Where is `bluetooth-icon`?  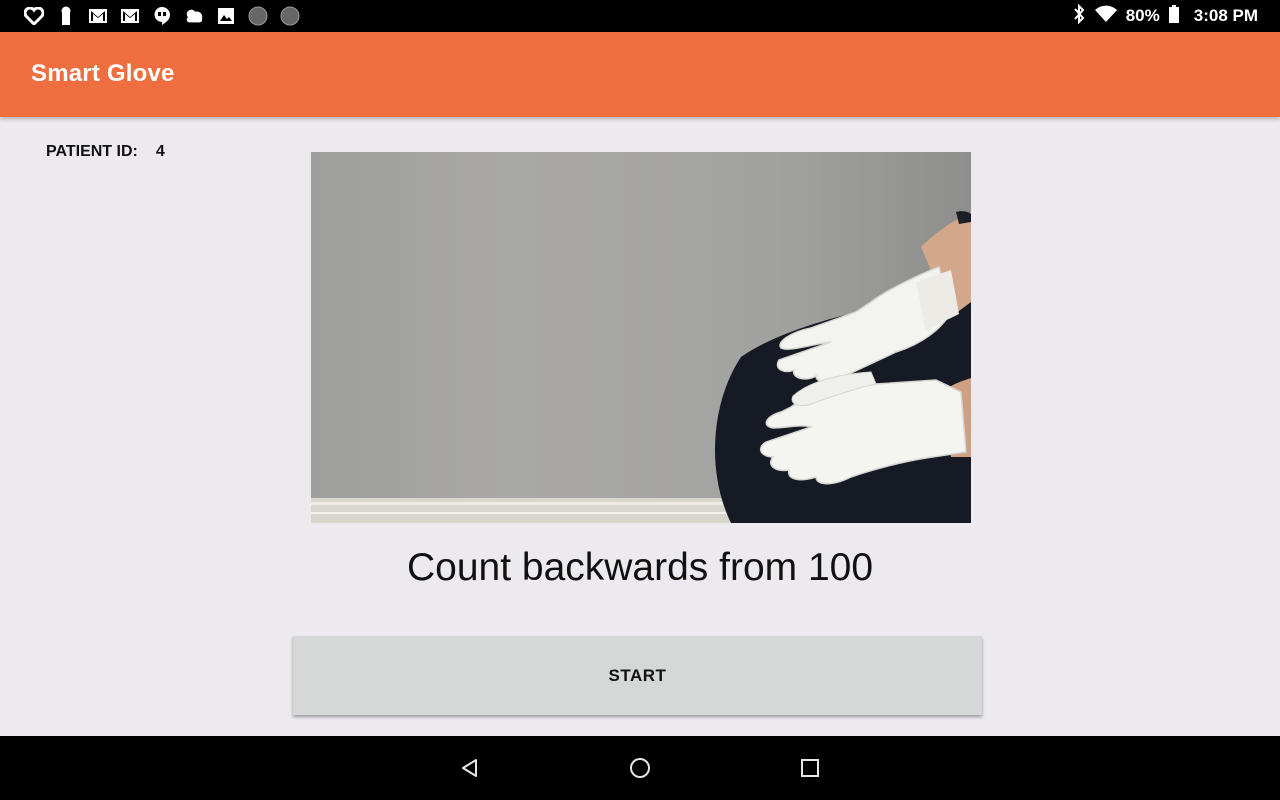 bluetooth-icon is located at coordinates (1079, 16).